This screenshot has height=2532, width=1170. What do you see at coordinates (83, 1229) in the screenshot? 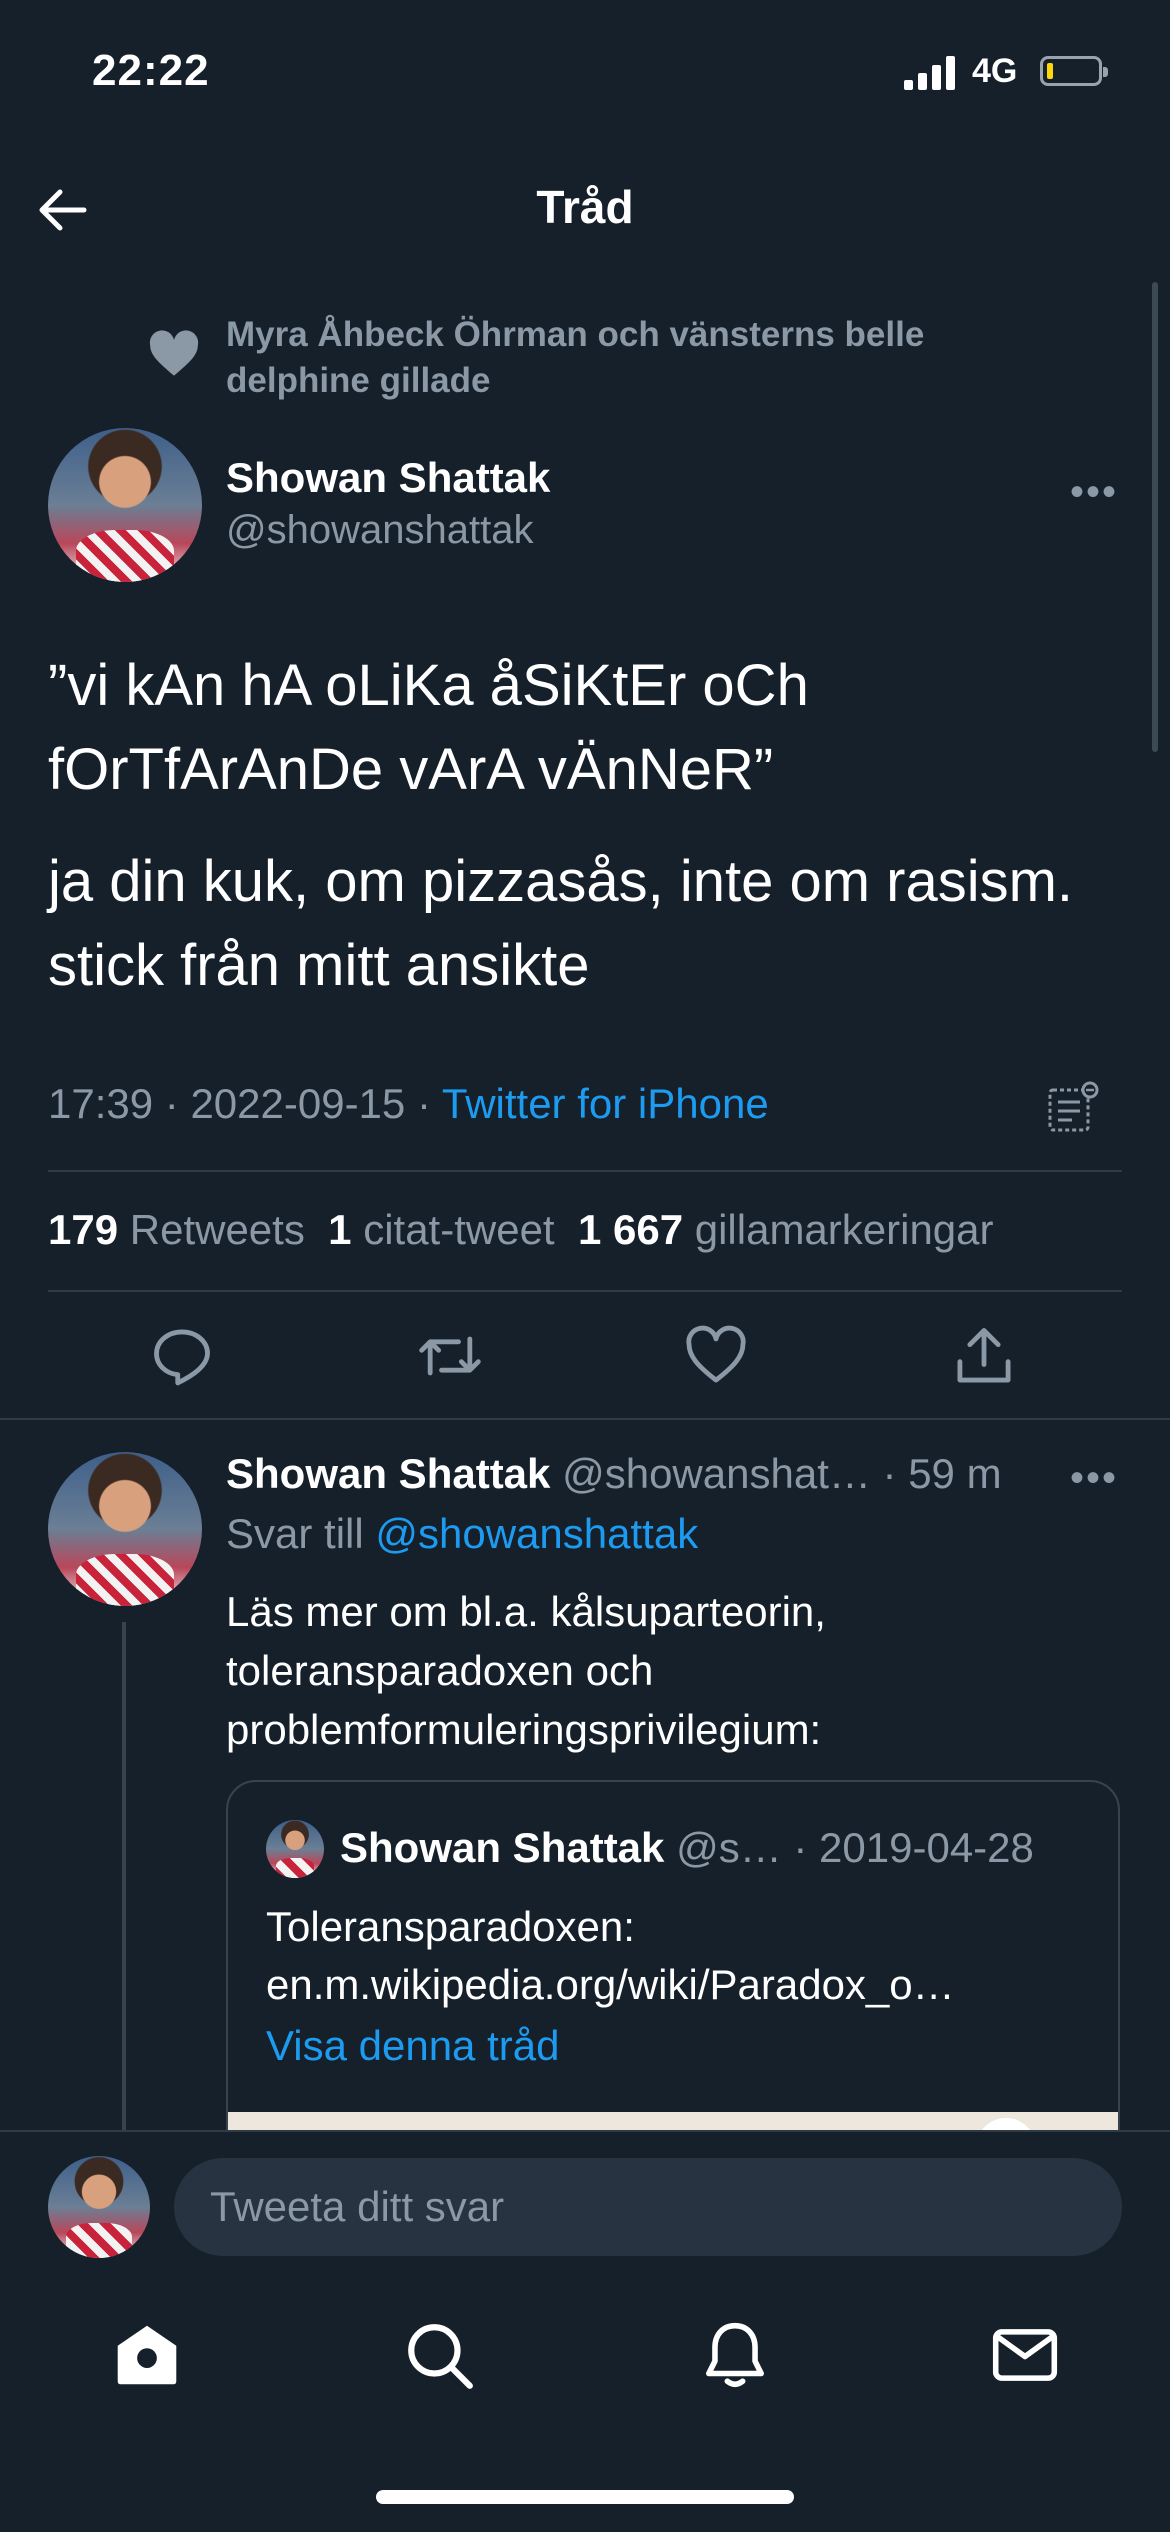
I see `retweets-count: 179` at bounding box center [83, 1229].